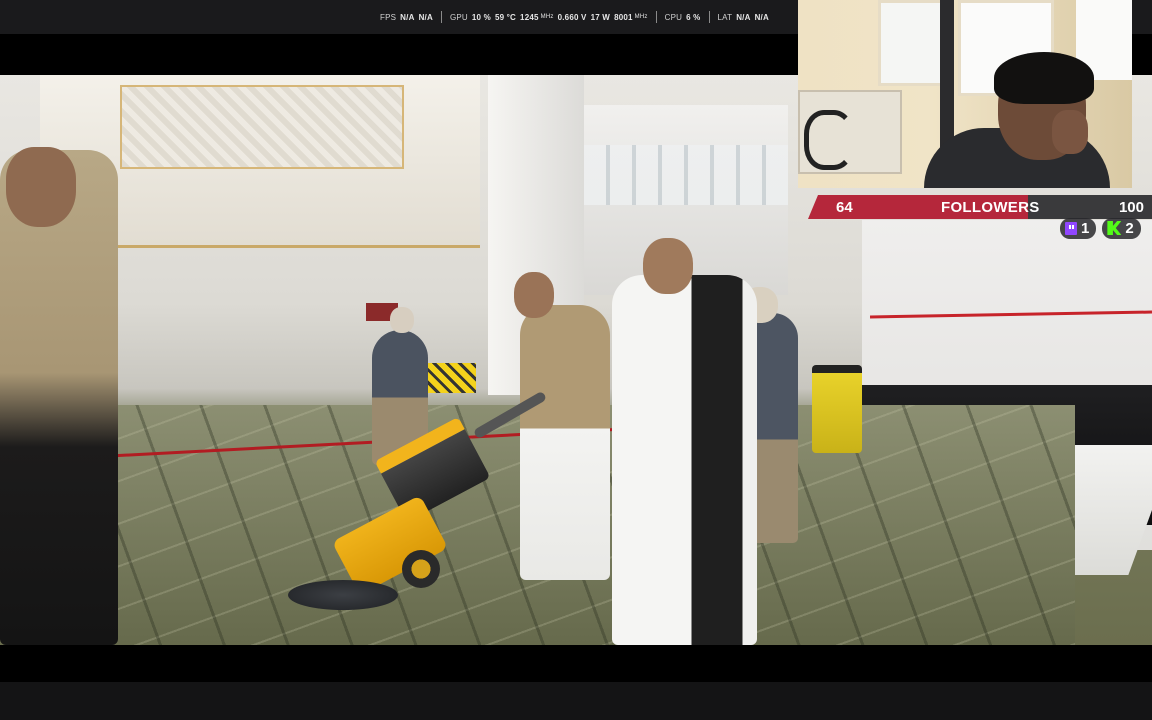 This screenshot has width=1152, height=720. I want to click on twitch-count: 1, so click(1085, 228).